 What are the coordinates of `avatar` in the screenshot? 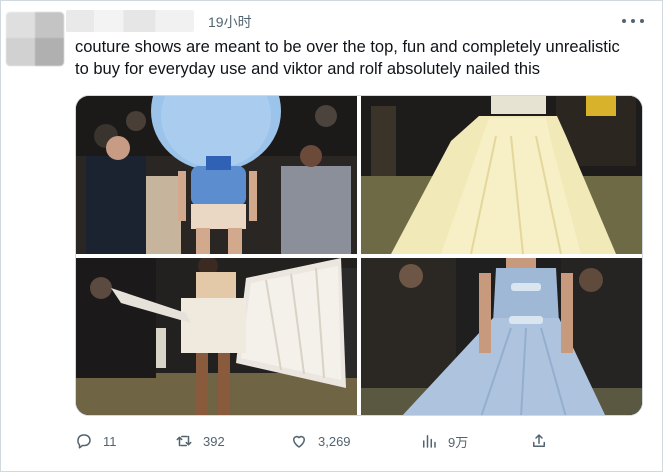 It's located at (35, 39).